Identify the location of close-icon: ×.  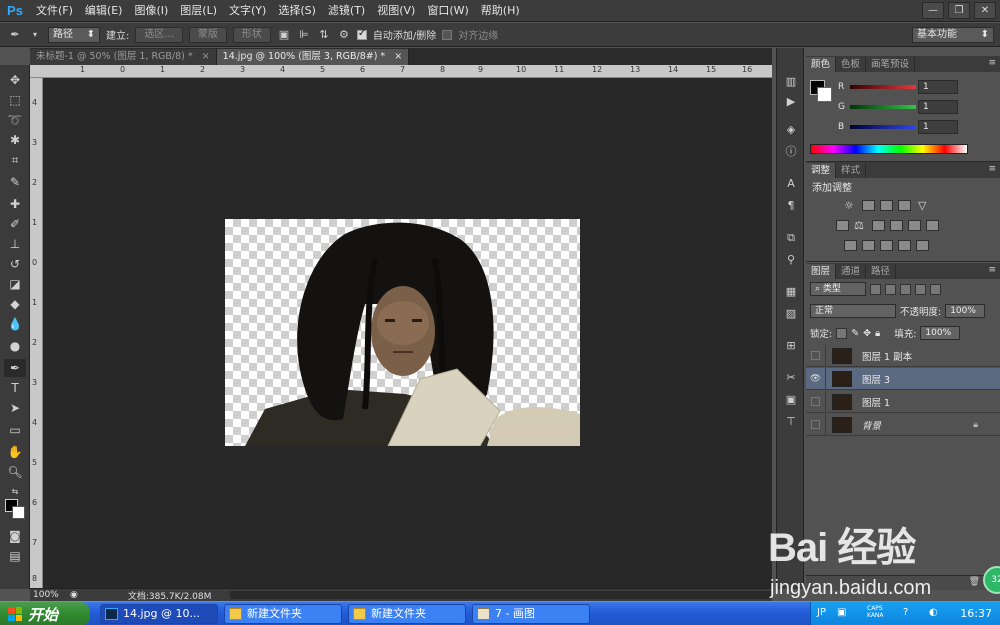
(206, 56).